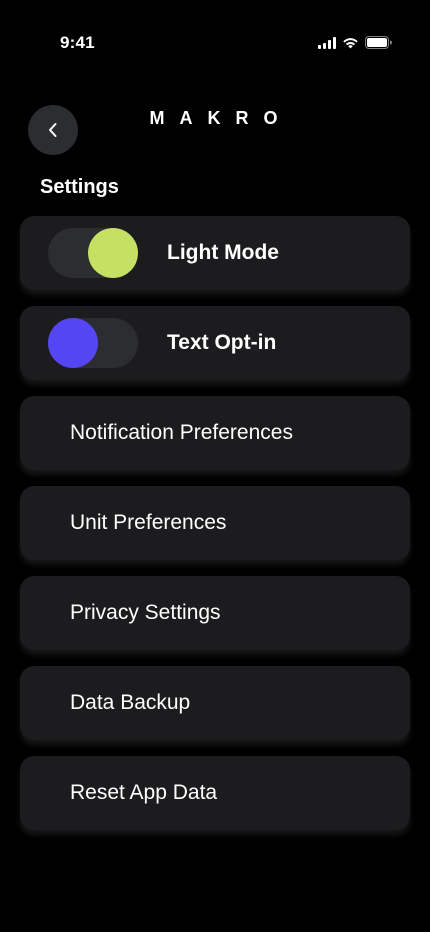 This screenshot has width=430, height=932. Describe the element at coordinates (350, 43) in the screenshot. I see `wifi-icon` at that location.